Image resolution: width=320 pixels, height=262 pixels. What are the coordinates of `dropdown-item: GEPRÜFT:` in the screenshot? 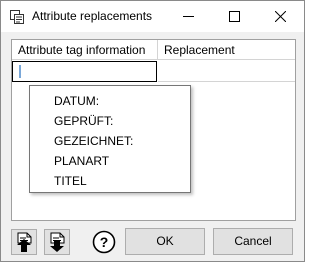 It's located at (83, 121).